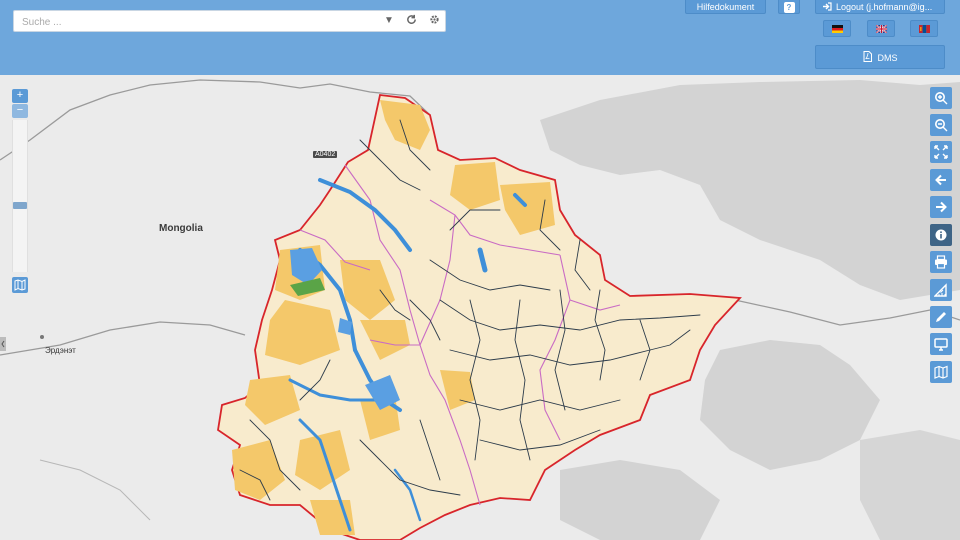 This screenshot has height=540, width=960. I want to click on expand-arrows-icon, so click(941, 152).